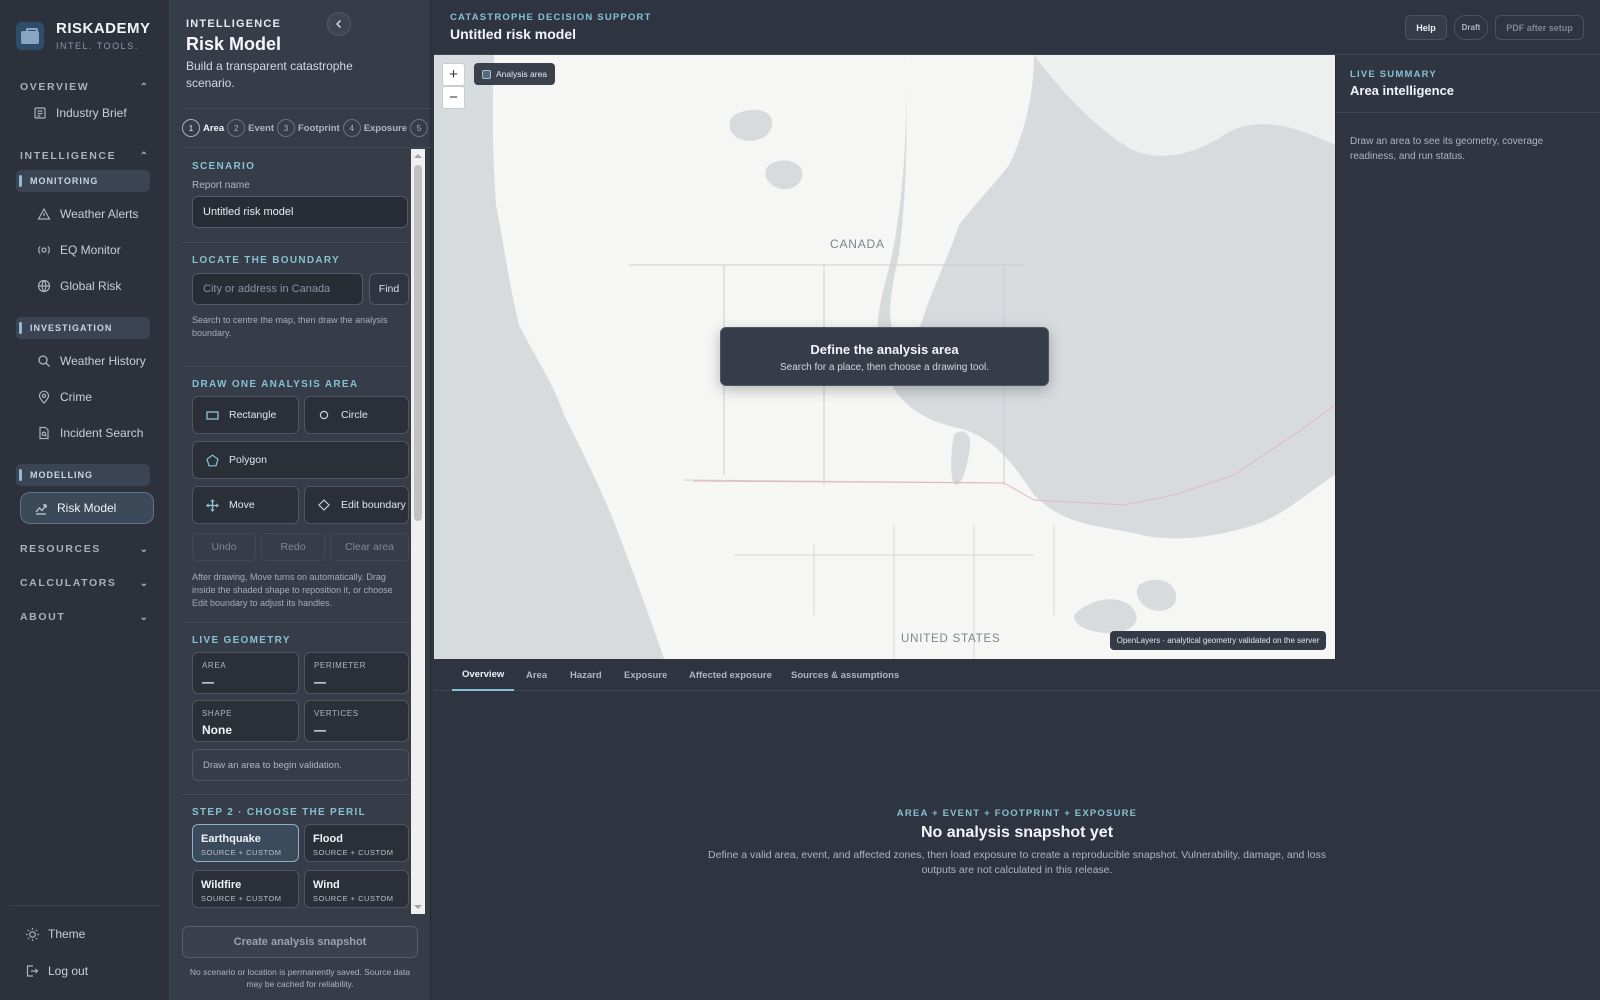 Image resolution: width=1600 pixels, height=1000 pixels. I want to click on panel-scrollbar, so click(418, 531).